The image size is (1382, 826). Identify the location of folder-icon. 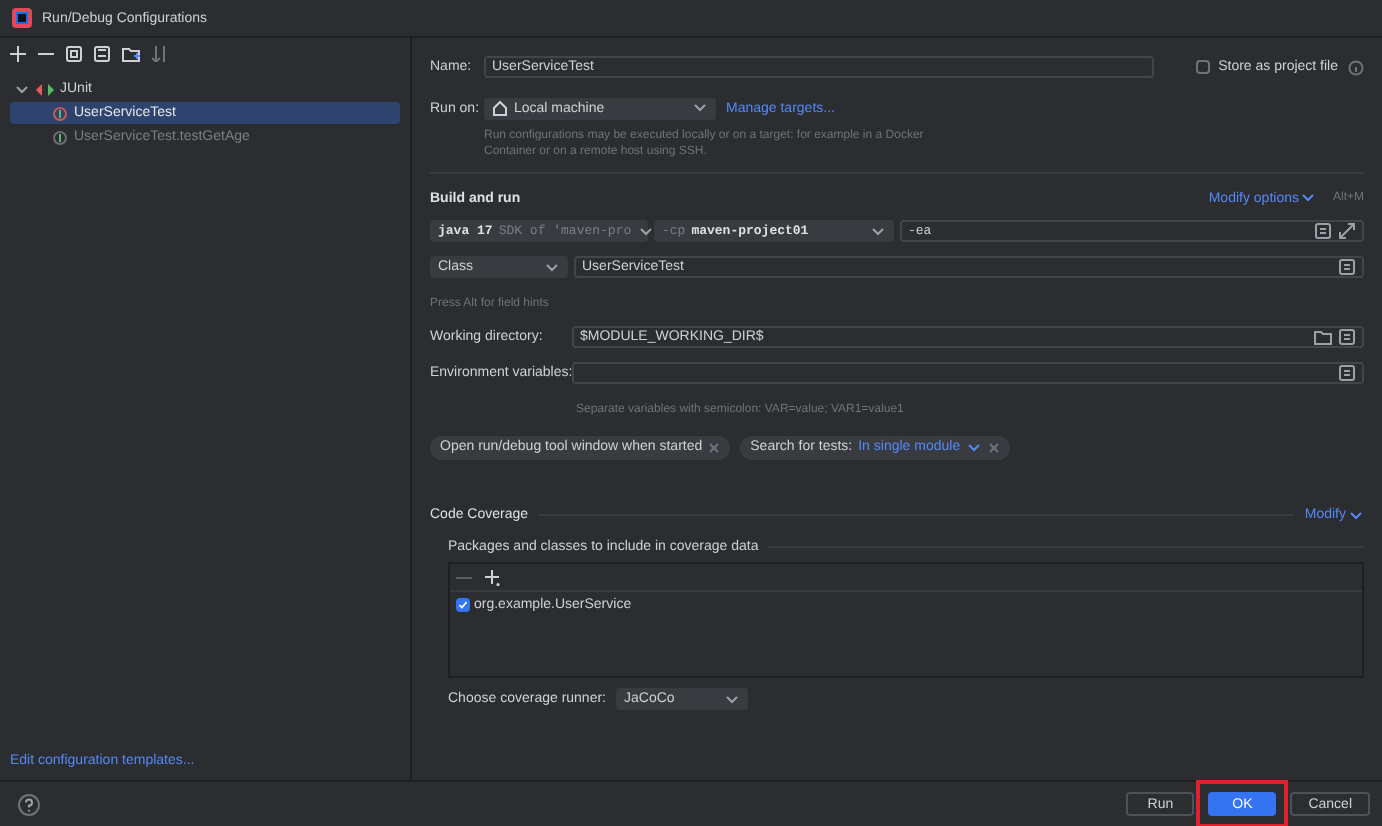
(131, 54).